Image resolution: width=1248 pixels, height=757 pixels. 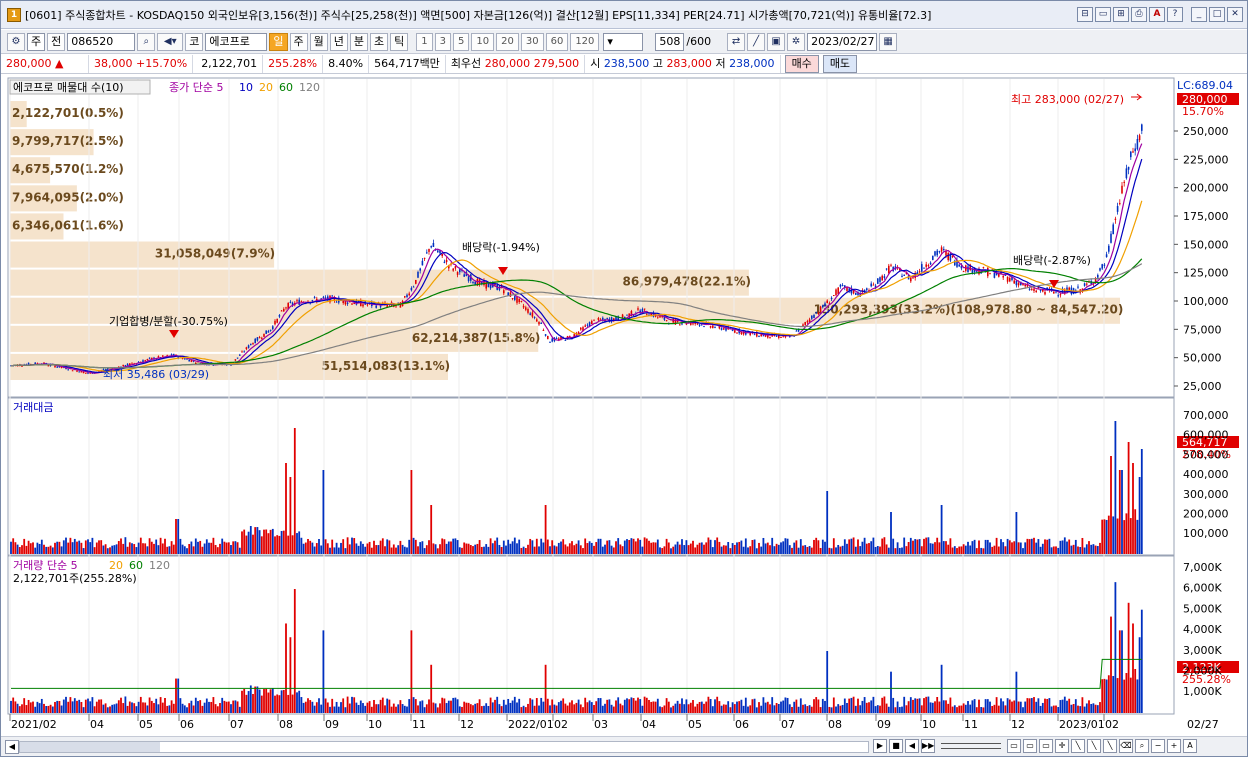 I want to click on volume-current: 2,122,701주(255.28%), so click(x=75, y=578).